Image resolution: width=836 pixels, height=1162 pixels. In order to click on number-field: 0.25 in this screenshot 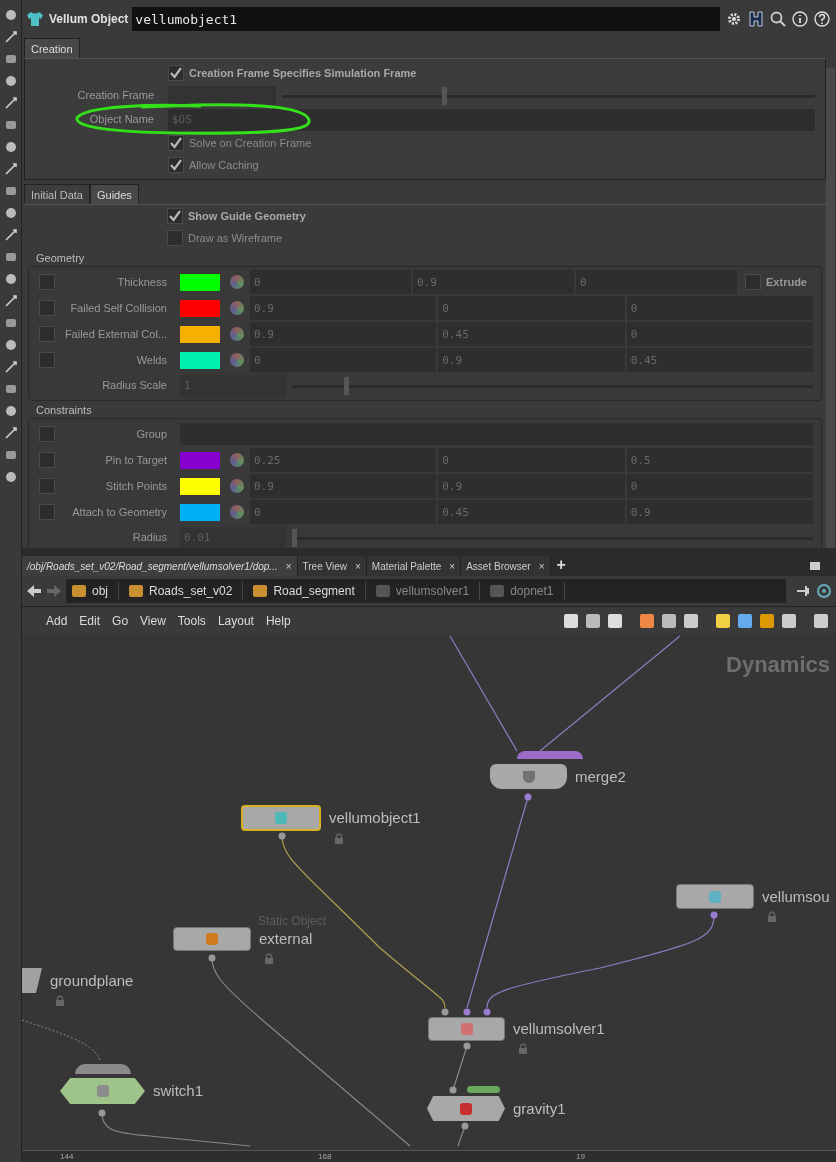, I will do `click(343, 460)`.